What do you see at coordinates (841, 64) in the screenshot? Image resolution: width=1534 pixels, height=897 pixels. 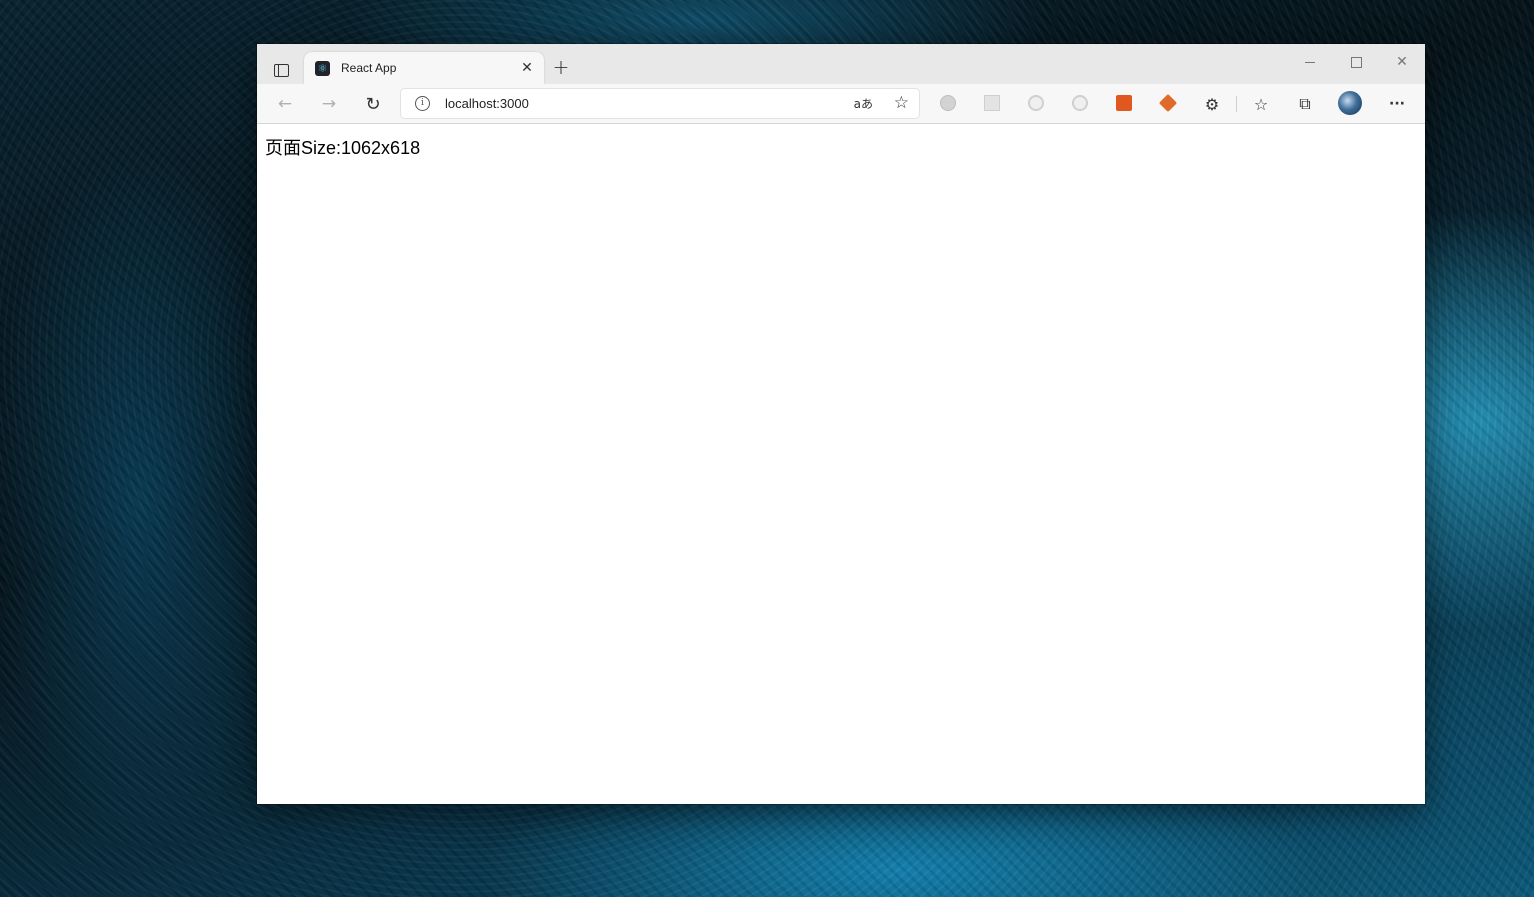 I see `tab-bar: ⚛ React App ✕ + ✕` at bounding box center [841, 64].